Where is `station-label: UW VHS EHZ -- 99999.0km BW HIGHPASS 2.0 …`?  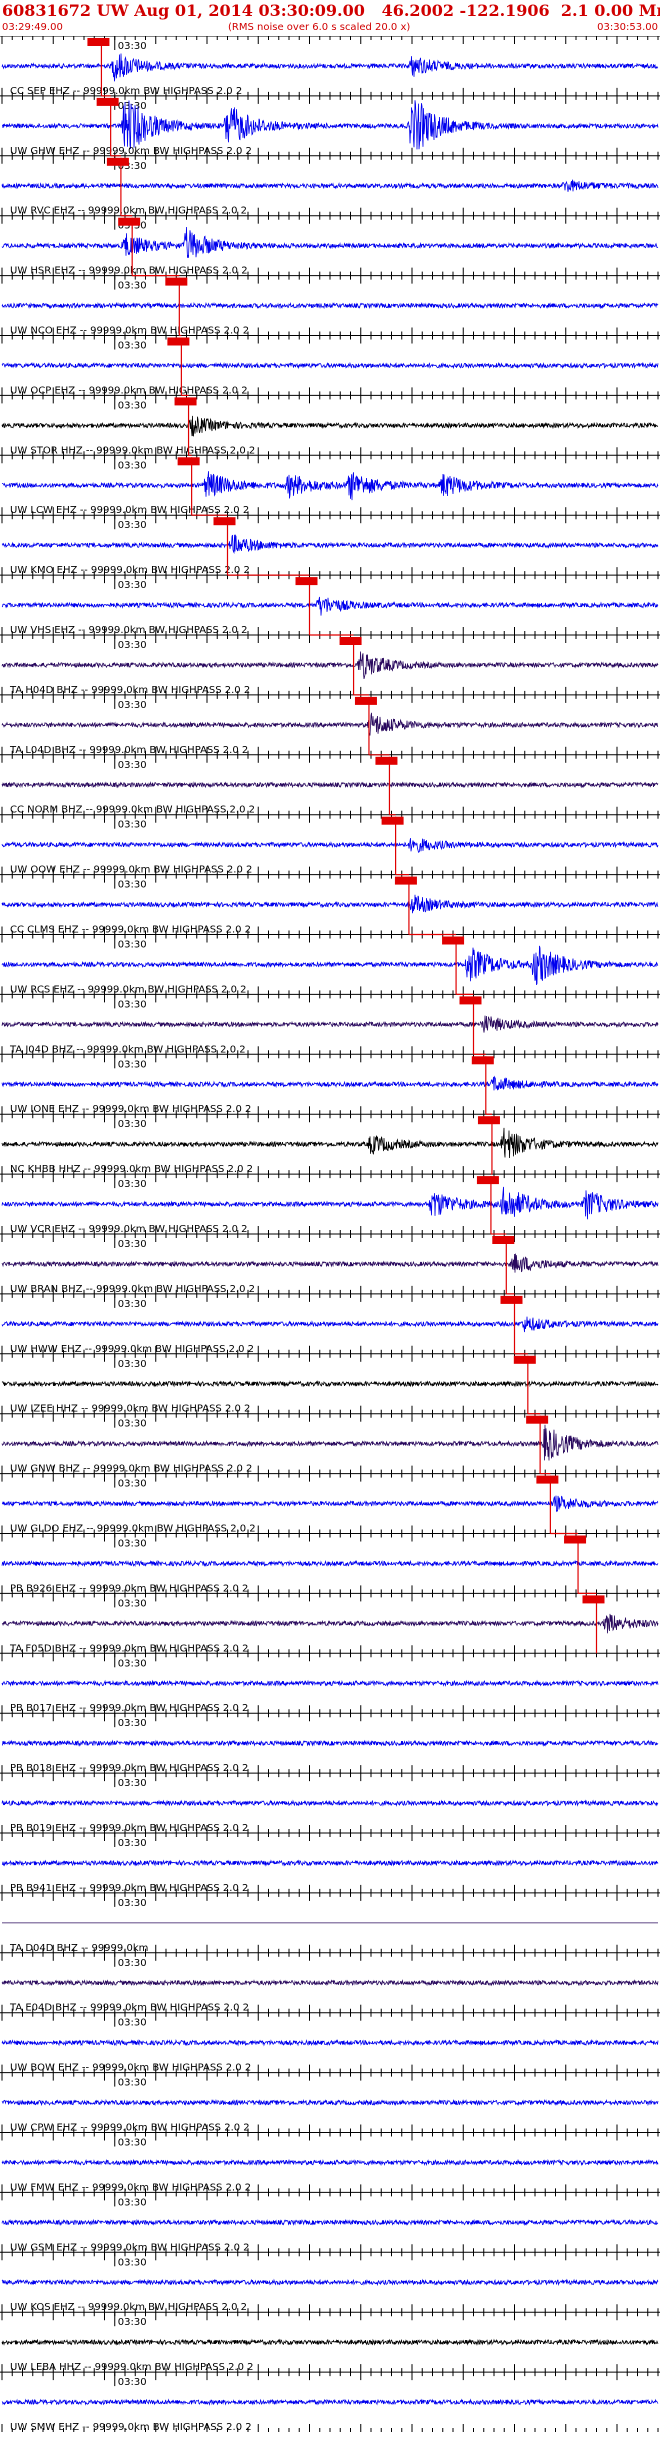 station-label: UW VHS EHZ -- 99999.0km BW HIGHPASS 2.0 … is located at coordinates (128, 630).